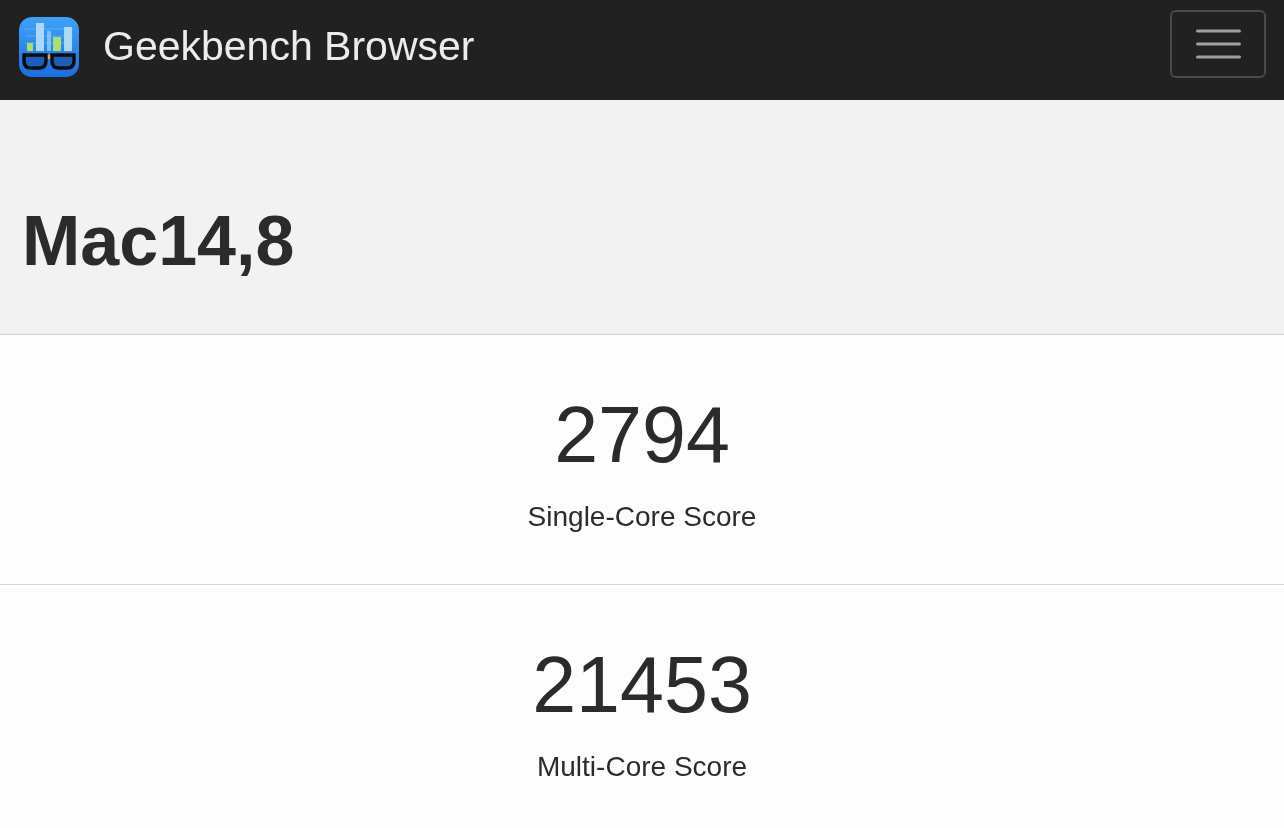 The image size is (1284, 828). Describe the element at coordinates (49, 47) in the screenshot. I see `logo-icon` at that location.